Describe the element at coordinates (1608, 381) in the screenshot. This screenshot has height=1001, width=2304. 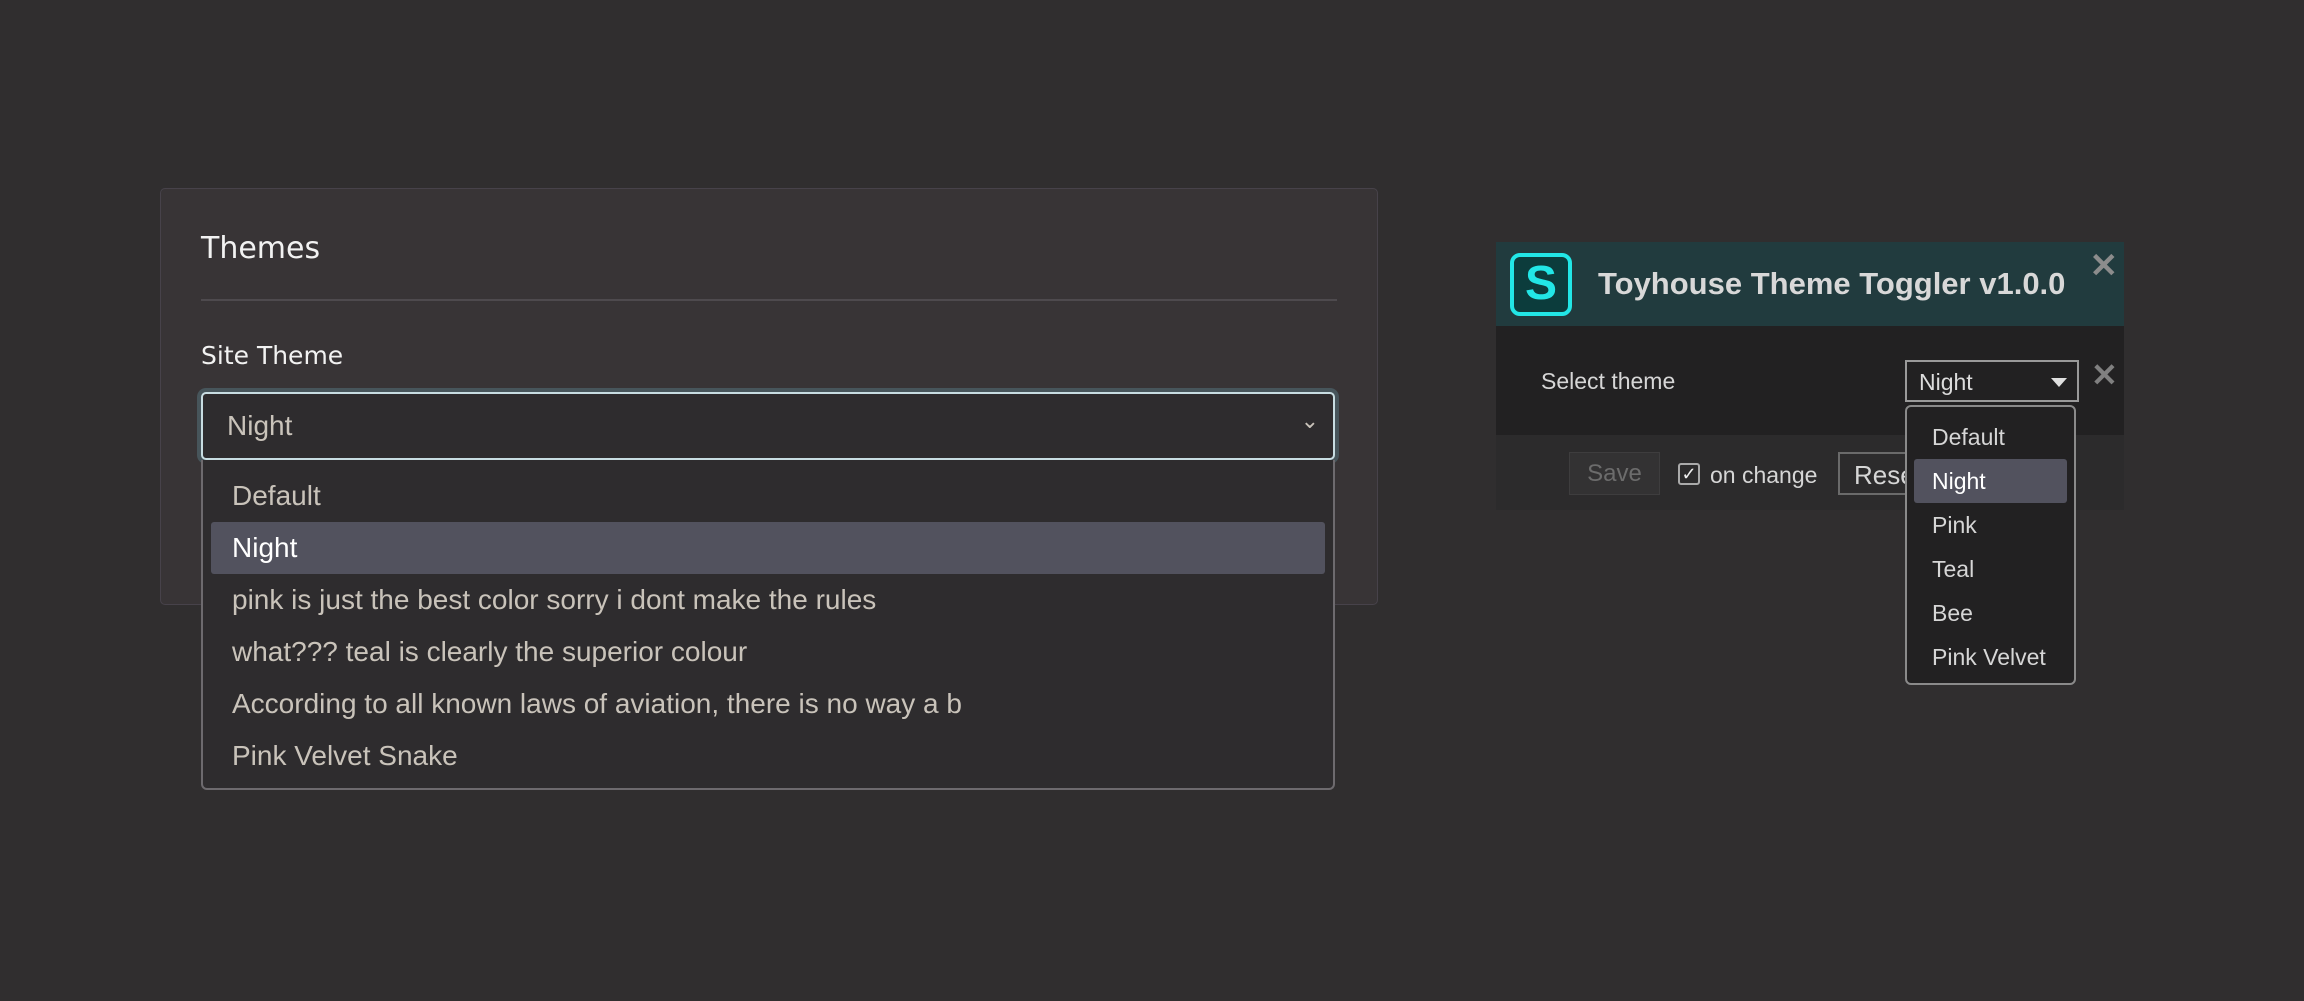
I see `select-theme-label: Select theme` at that location.